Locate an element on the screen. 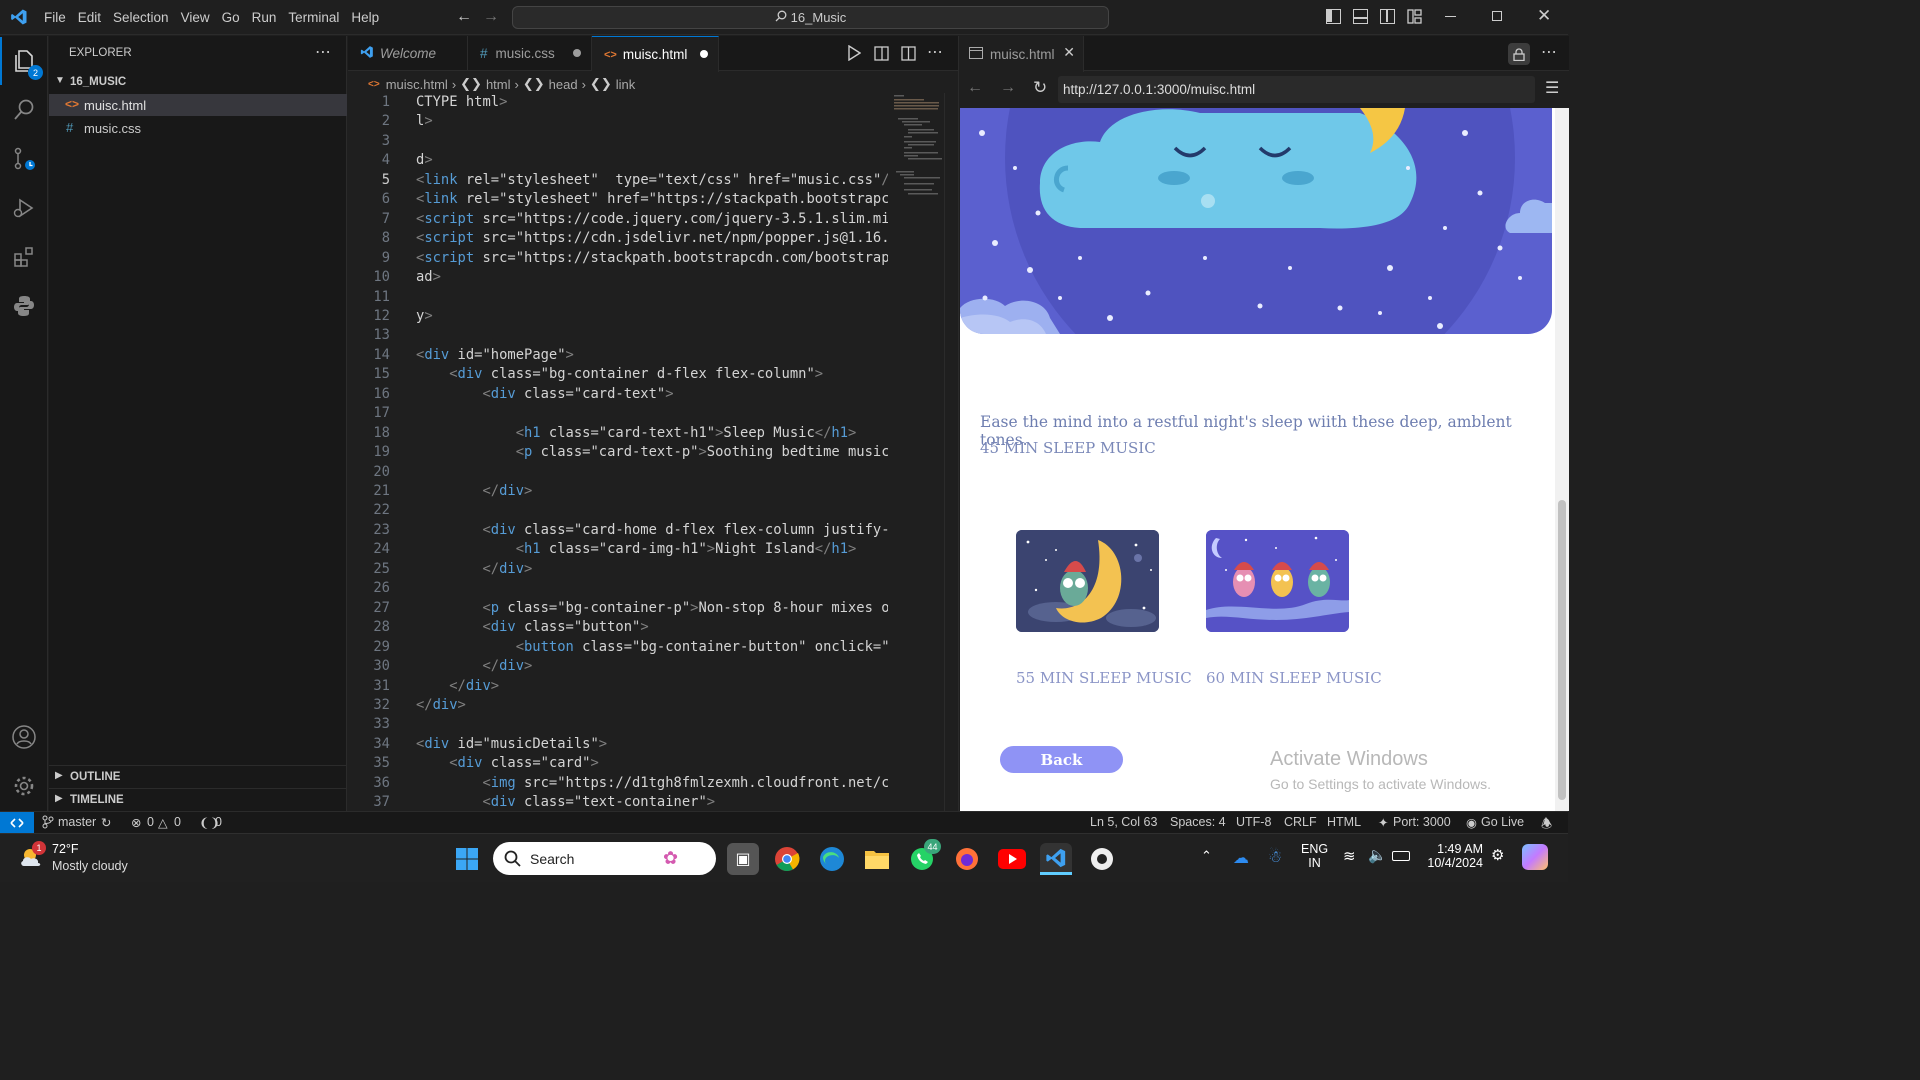 The height and width of the screenshot is (1080, 1920). restore-icon is located at coordinates (1497, 16).